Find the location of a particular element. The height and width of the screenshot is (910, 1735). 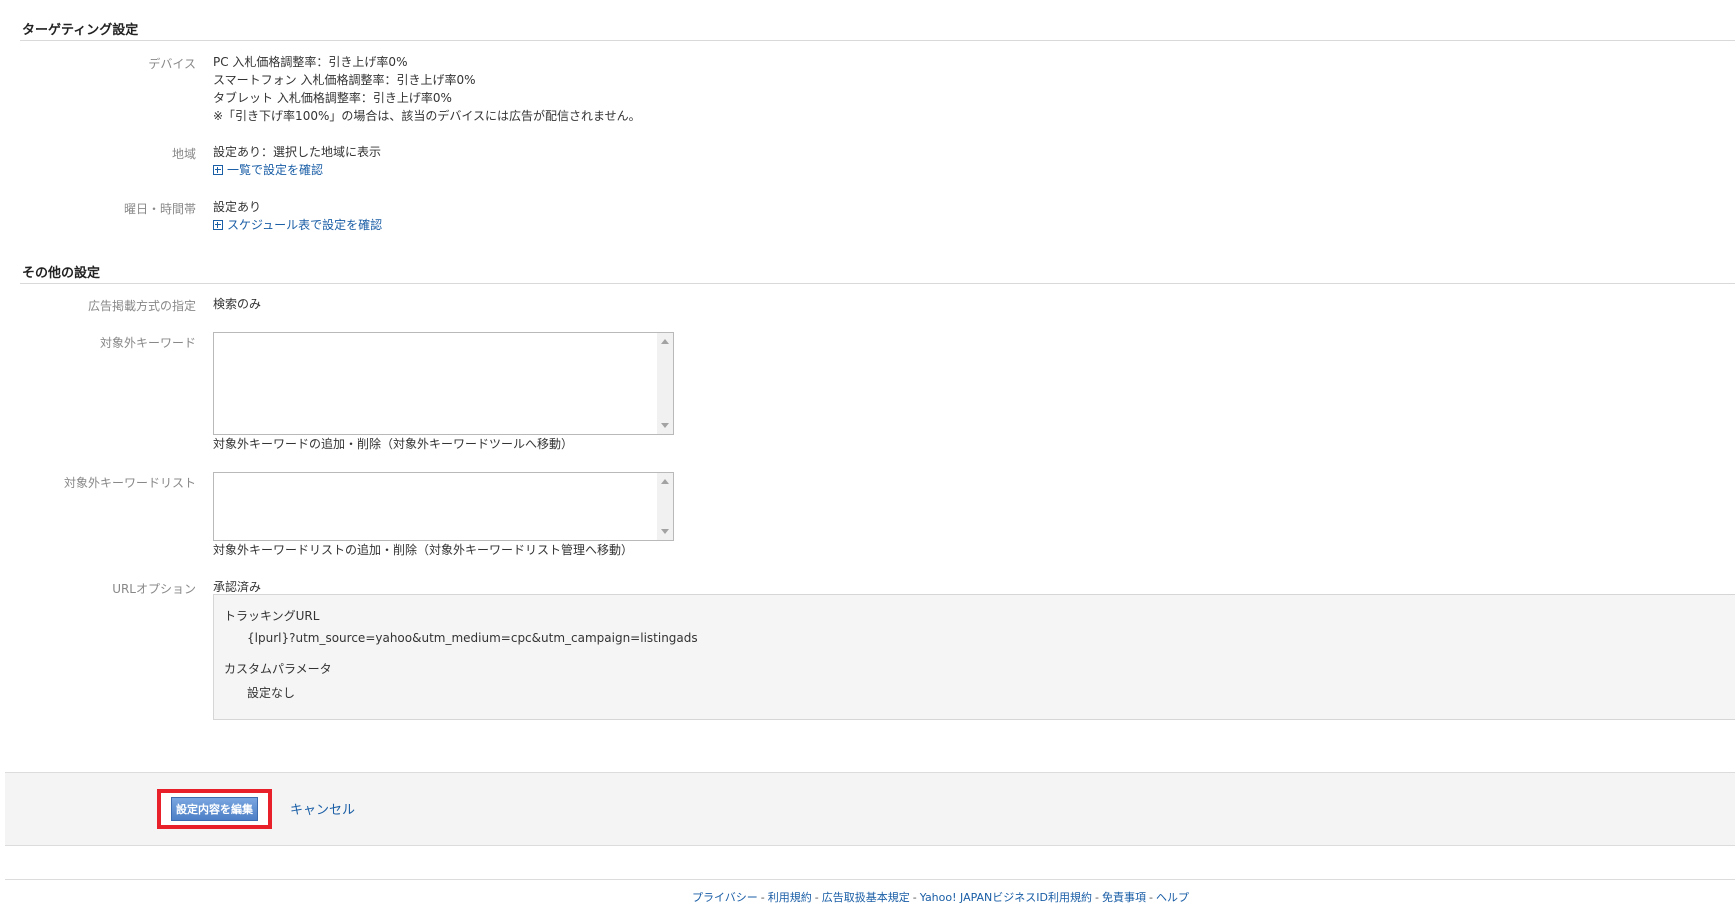

footer-link-terms: 利用規約 is located at coordinates (790, 897).